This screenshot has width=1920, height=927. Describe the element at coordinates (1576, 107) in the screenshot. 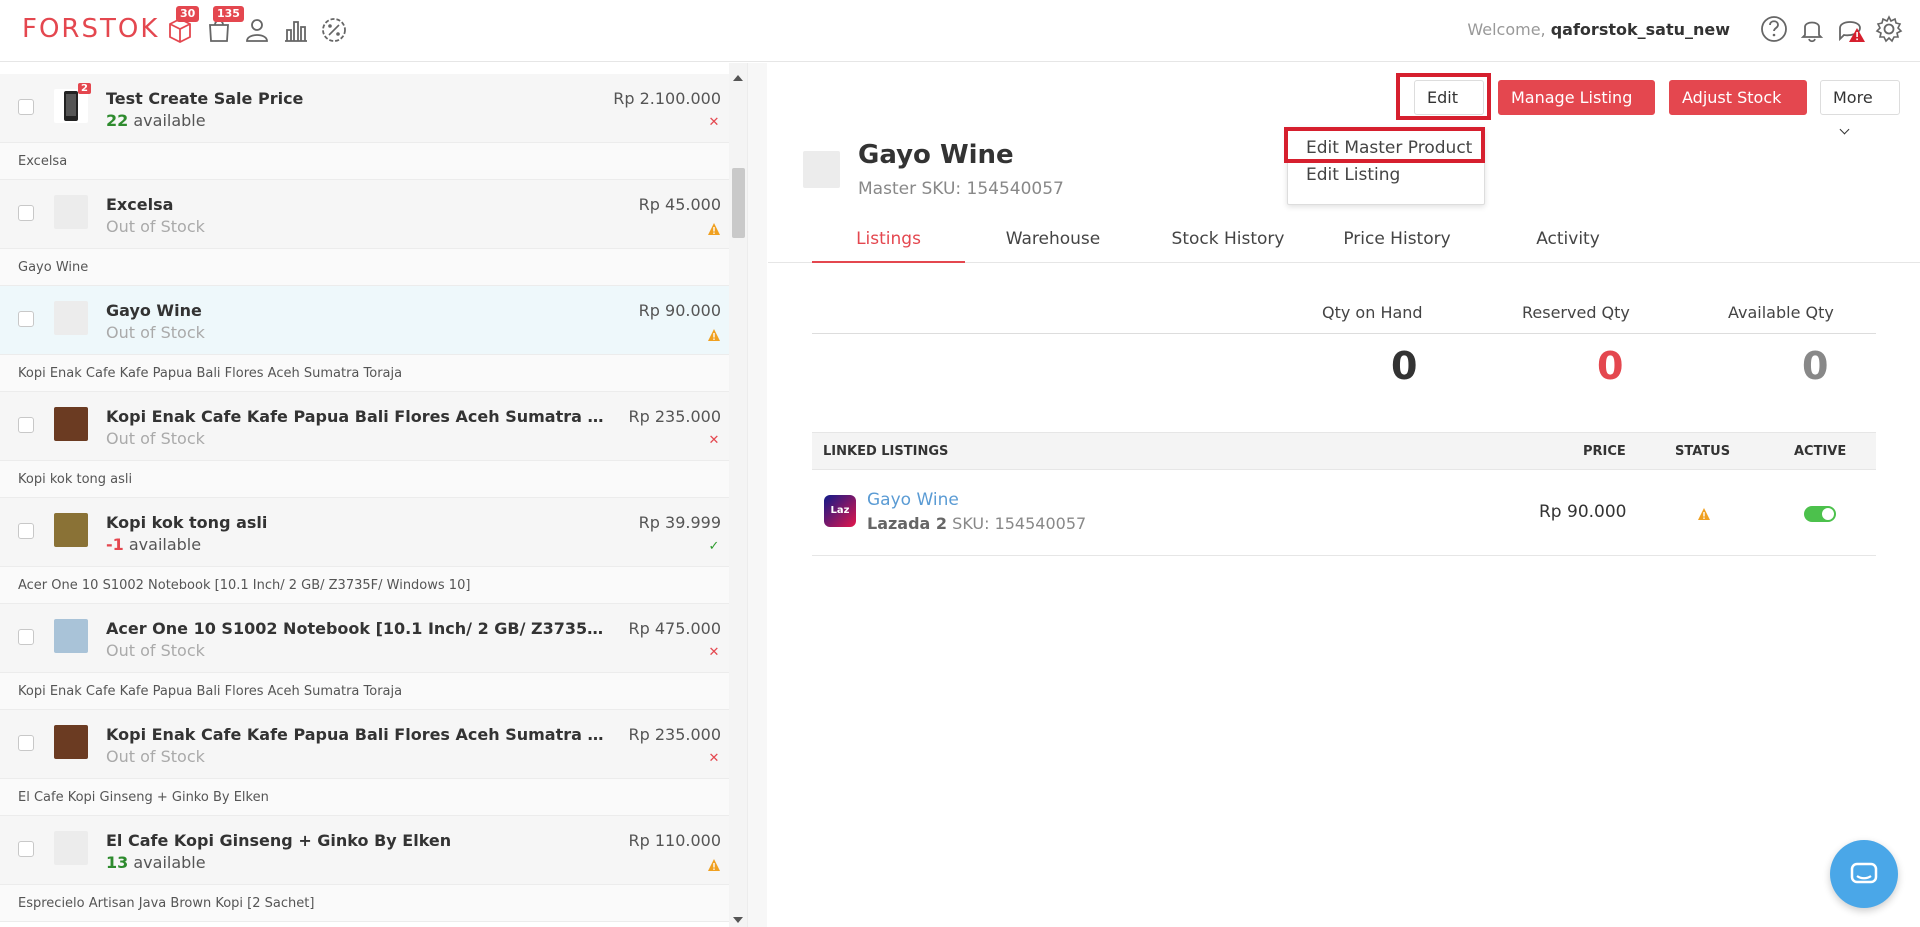

I see `manage-listing-button: Manage Listing` at that location.